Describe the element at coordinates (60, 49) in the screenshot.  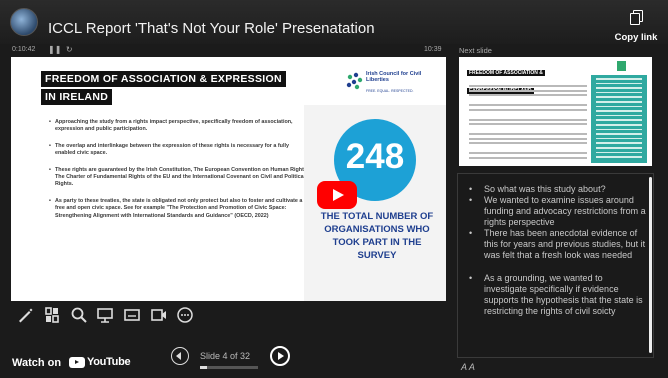
I see `pause-reset-icons: ❚❚ ↻` at that location.